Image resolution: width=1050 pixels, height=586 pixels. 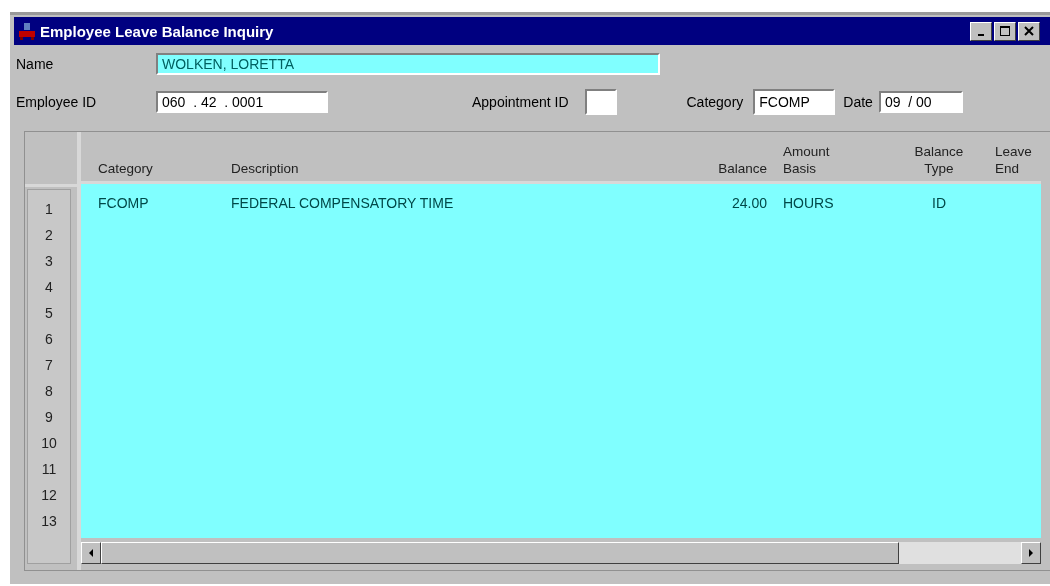 I want to click on right-arrow-icon, so click(x=1031, y=553).